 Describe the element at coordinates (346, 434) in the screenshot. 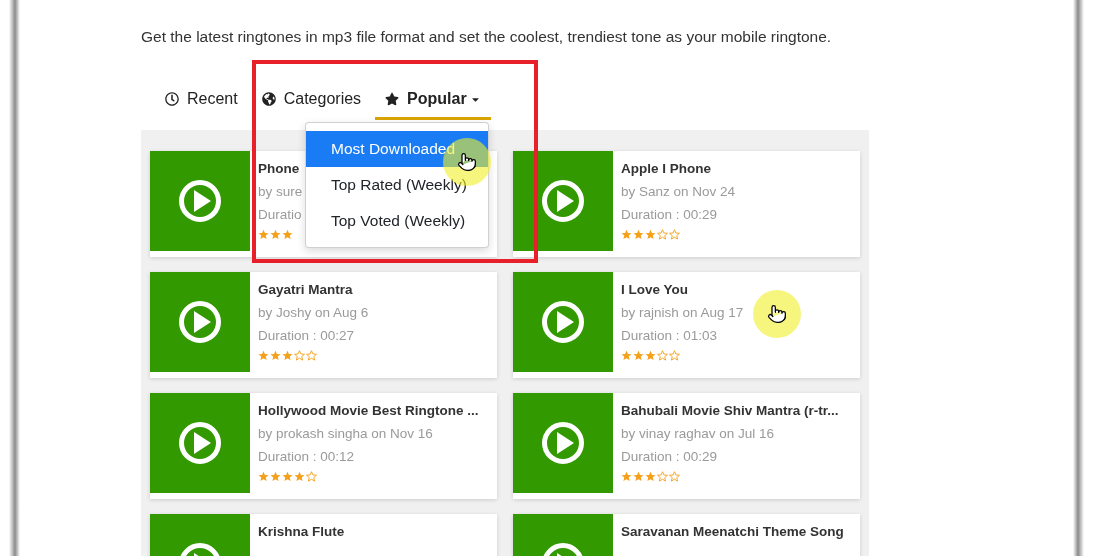

I see `author-date: by prokash singha on Nov 16` at that location.